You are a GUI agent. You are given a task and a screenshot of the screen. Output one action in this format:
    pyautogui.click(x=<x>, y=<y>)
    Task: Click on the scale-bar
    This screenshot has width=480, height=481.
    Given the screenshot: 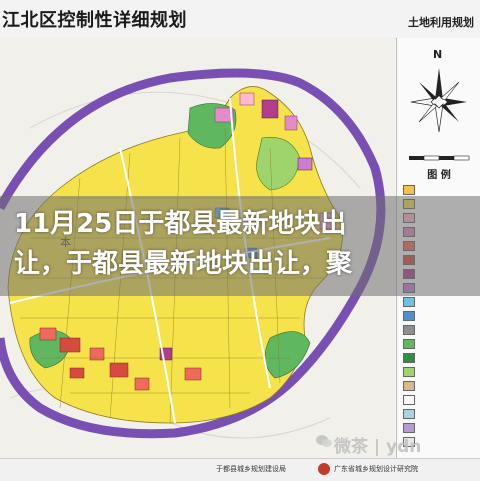 What is the action you would take?
    pyautogui.click(x=439, y=158)
    